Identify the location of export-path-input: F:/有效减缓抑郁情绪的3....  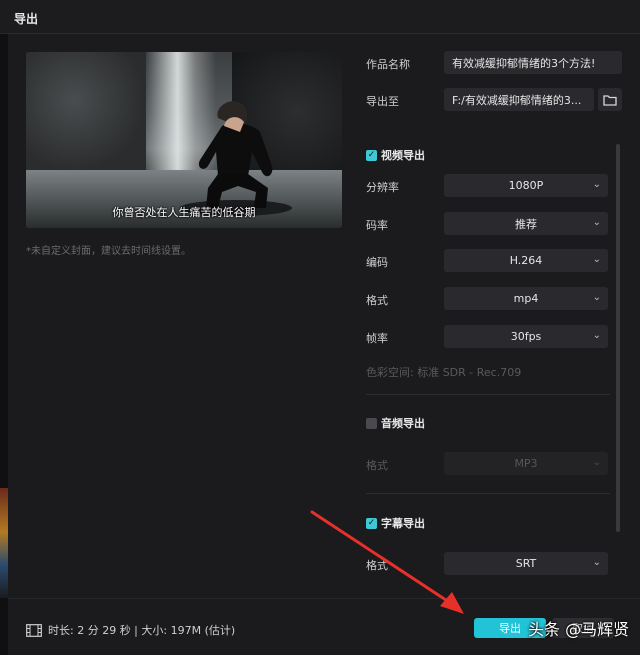
(519, 99).